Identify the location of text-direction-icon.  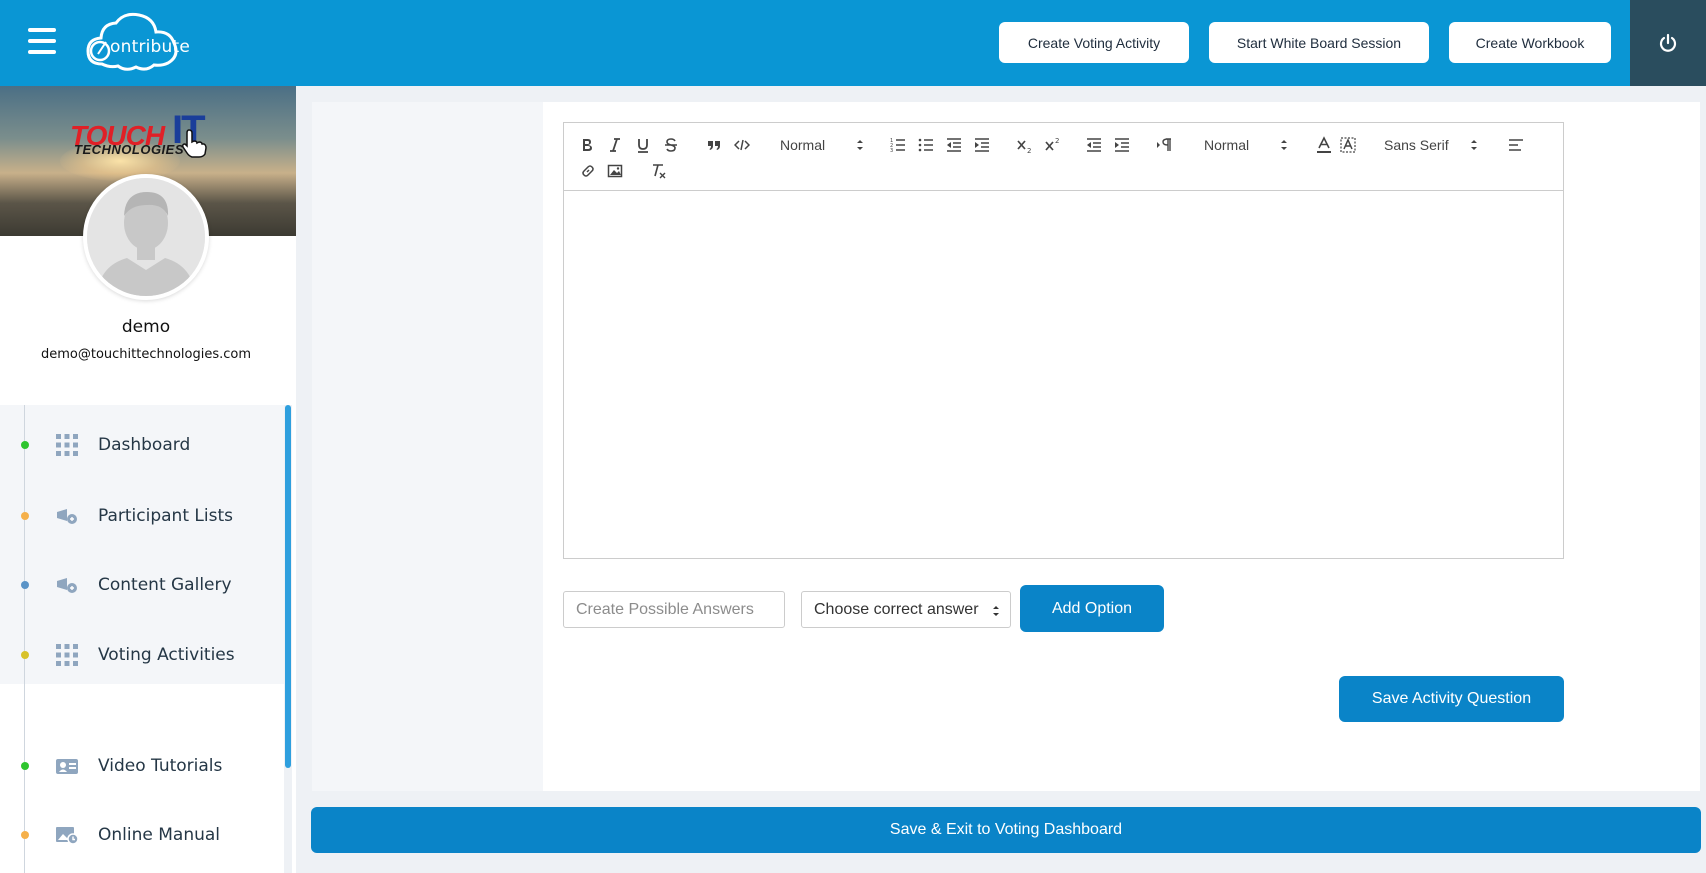
(1164, 145).